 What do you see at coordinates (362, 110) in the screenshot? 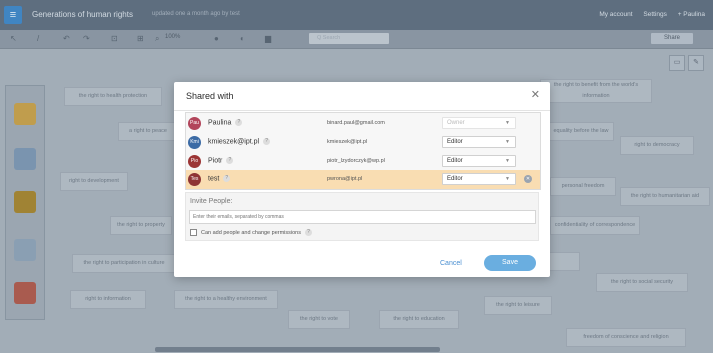
I see `divider` at bounding box center [362, 110].